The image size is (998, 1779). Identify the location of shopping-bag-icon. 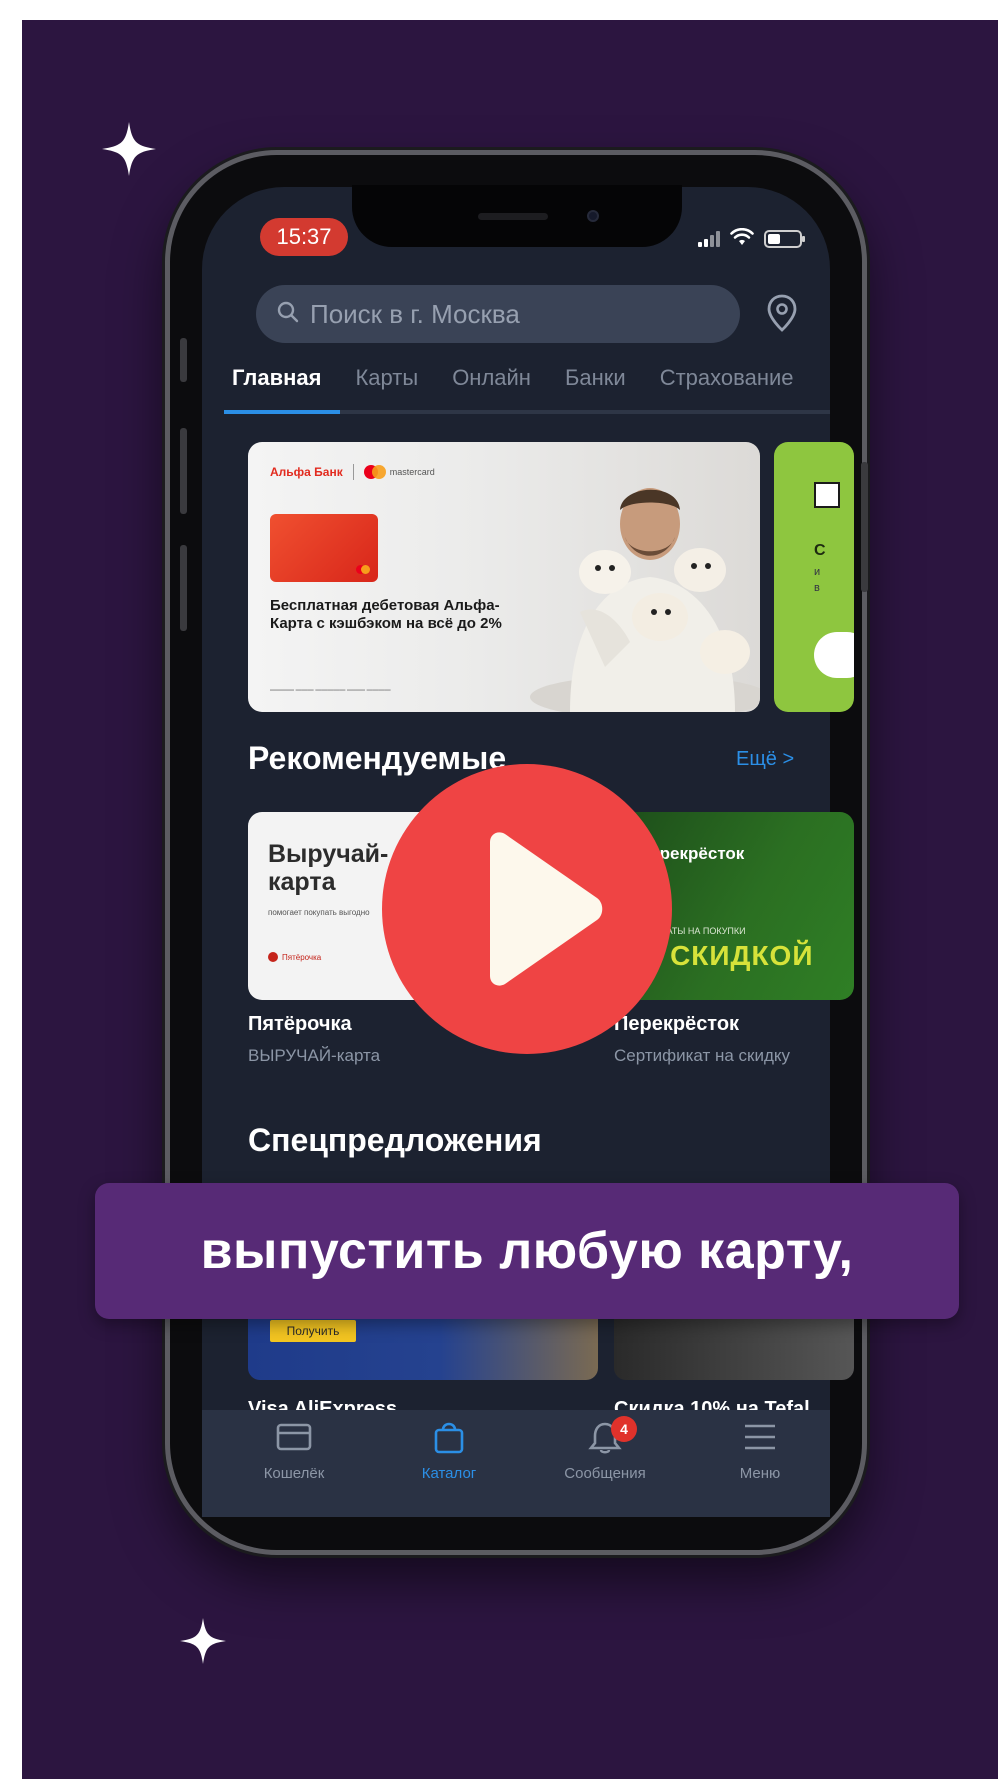
(449, 1439).